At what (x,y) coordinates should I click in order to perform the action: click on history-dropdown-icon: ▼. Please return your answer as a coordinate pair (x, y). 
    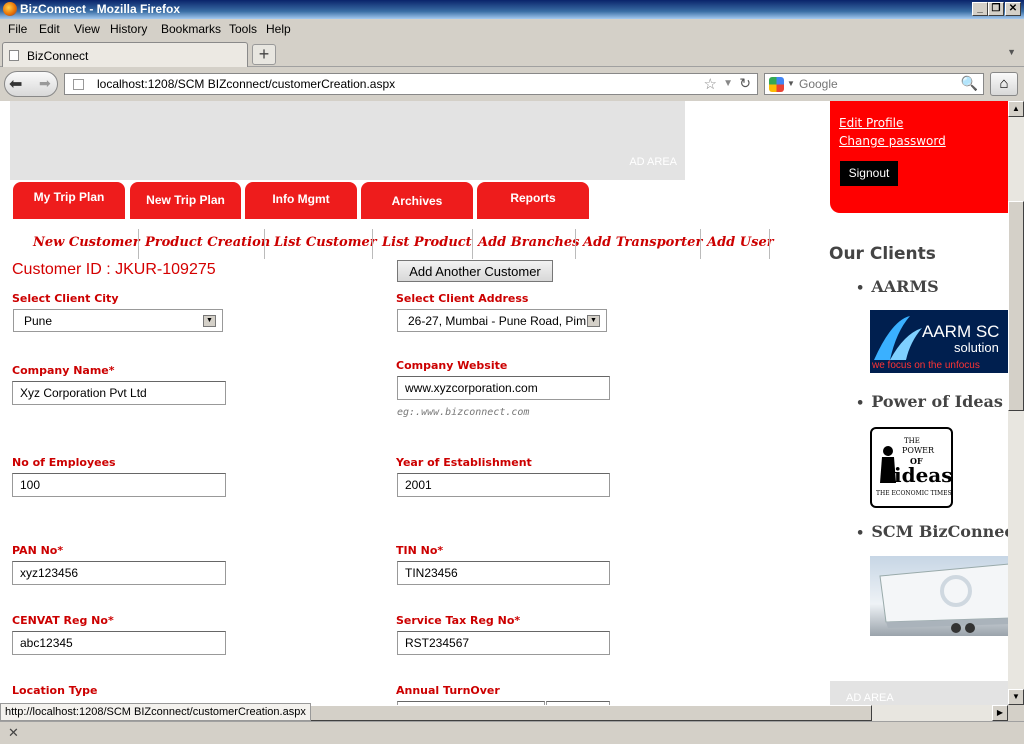
    Looking at the image, I should click on (728, 83).